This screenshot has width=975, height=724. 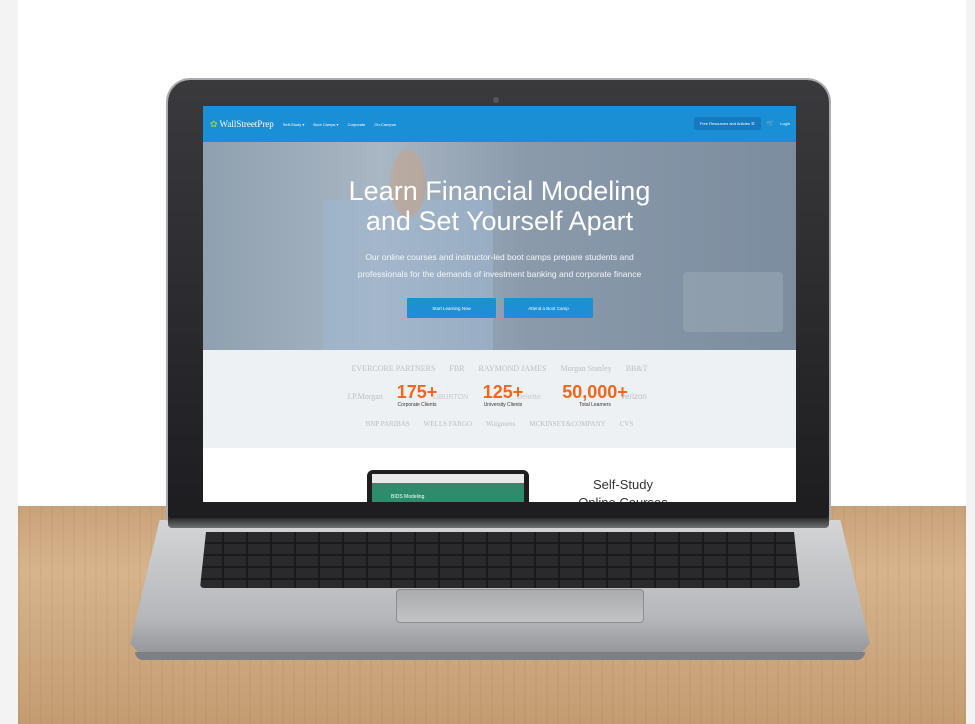 What do you see at coordinates (246, 124) in the screenshot?
I see `brand-name: WallStreetPrep` at bounding box center [246, 124].